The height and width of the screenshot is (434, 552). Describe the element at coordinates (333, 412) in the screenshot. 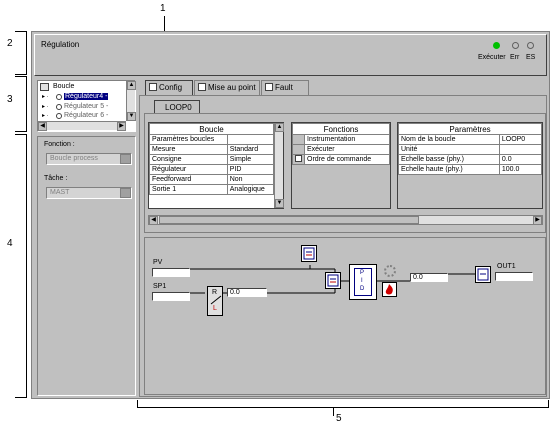

I see `callout-5-tick` at that location.